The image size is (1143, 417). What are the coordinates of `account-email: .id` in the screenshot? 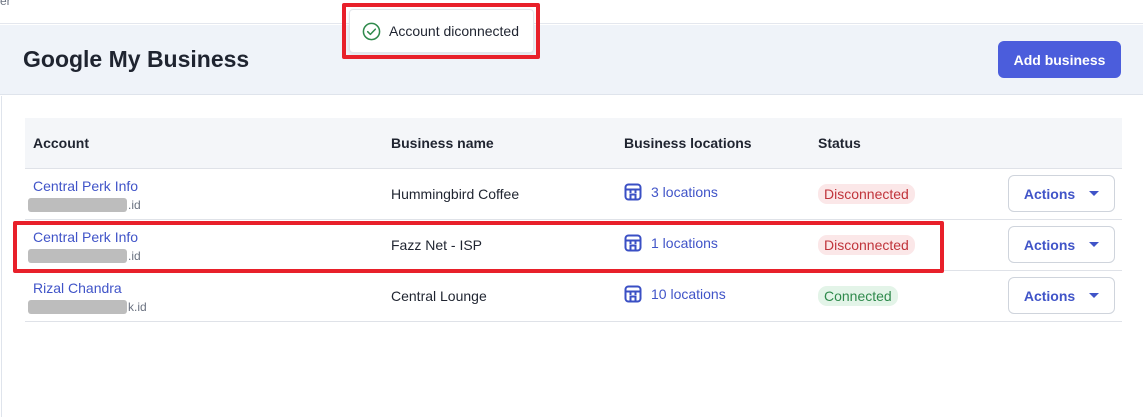 It's located at (84, 205).